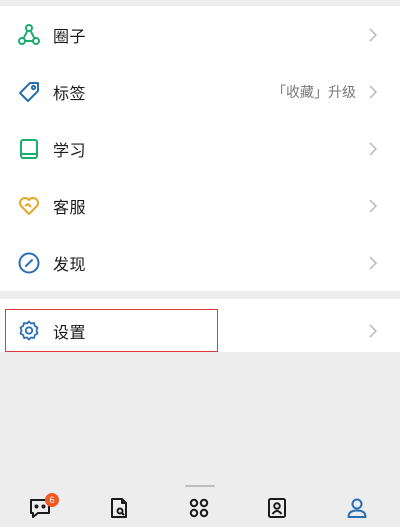 The height and width of the screenshot is (527, 400). What do you see at coordinates (70, 264) in the screenshot?
I see `menu-item-label: 发现` at bounding box center [70, 264].